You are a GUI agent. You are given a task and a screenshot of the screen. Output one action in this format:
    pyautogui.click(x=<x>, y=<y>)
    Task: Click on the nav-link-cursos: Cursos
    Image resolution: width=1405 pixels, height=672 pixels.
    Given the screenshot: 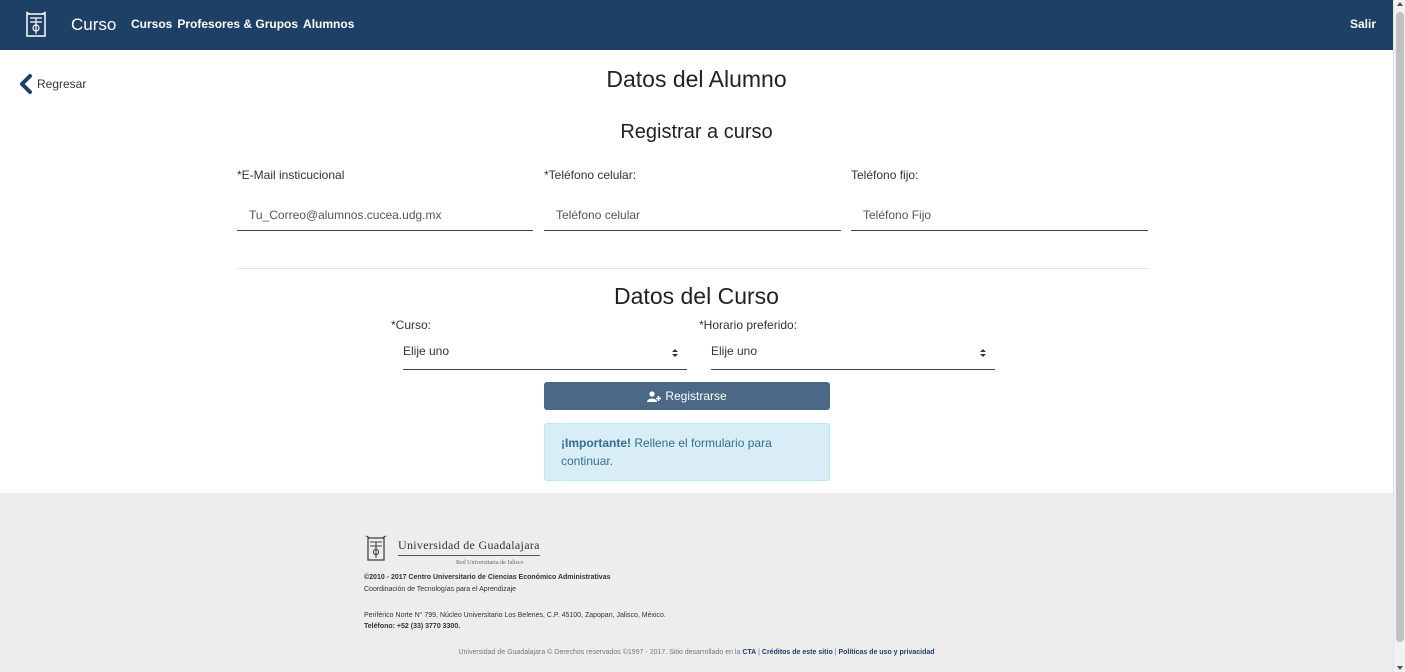 What is the action you would take?
    pyautogui.click(x=151, y=24)
    